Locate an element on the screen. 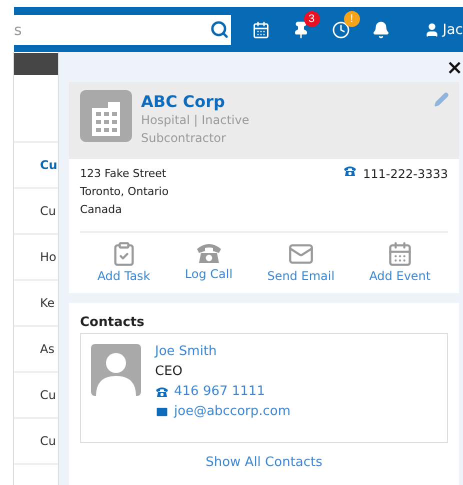 The height and width of the screenshot is (485, 463). bell-icon is located at coordinates (381, 29).